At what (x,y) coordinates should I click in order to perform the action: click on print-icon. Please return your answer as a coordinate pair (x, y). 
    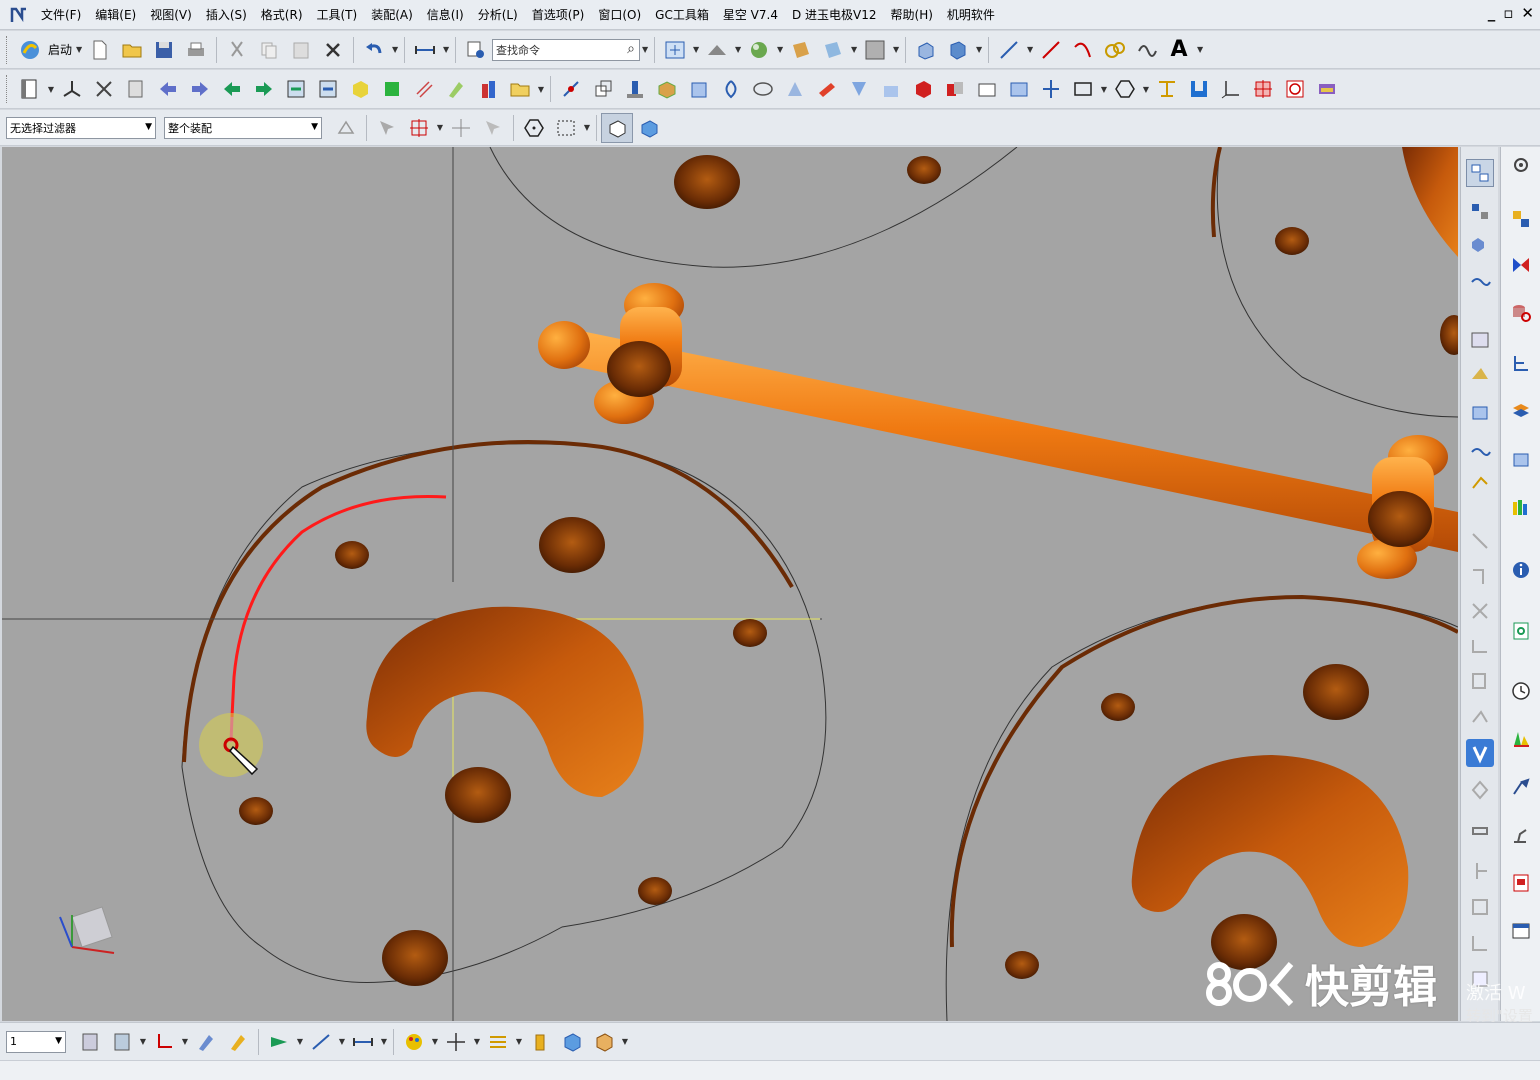
    Looking at the image, I should click on (196, 50).